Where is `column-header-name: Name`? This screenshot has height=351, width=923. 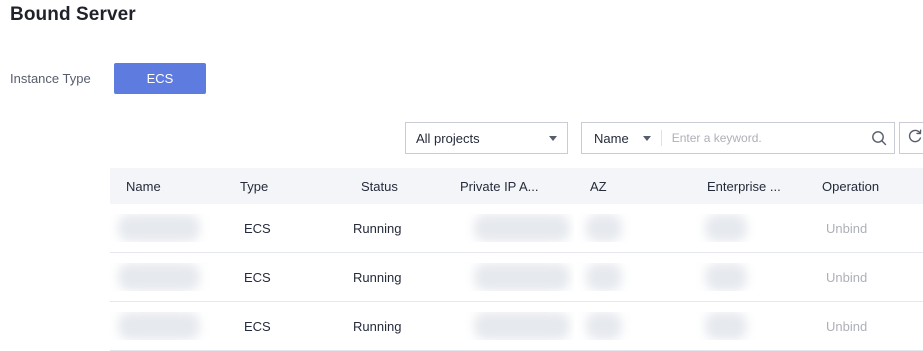
column-header-name: Name is located at coordinates (143, 186).